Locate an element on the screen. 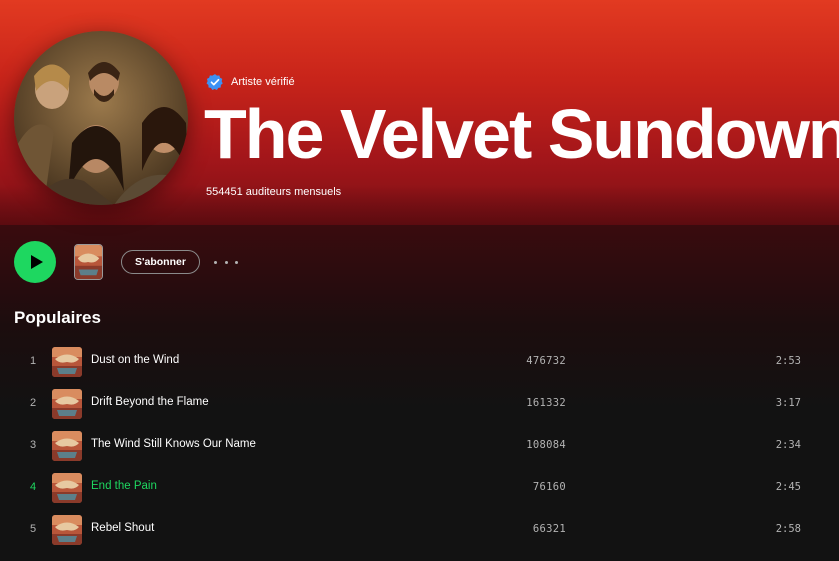 Image resolution: width=839 pixels, height=561 pixels. track-row: 2 Drift Beyond the Flame 161332 3:17 is located at coordinates (420, 404).